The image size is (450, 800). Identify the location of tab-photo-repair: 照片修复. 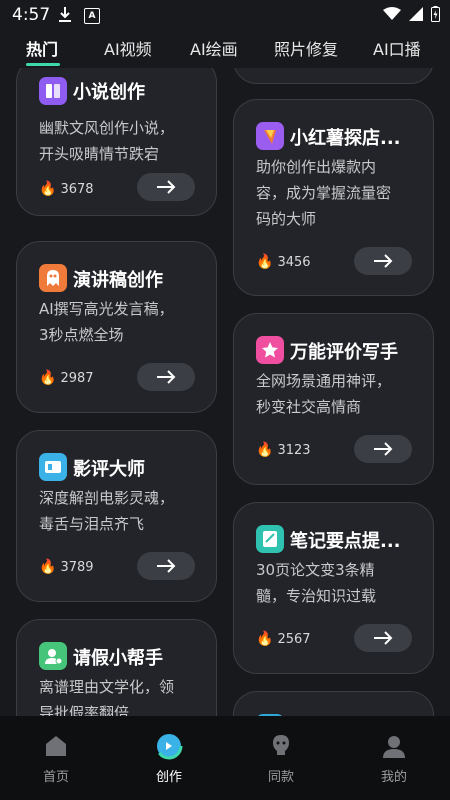
(306, 48).